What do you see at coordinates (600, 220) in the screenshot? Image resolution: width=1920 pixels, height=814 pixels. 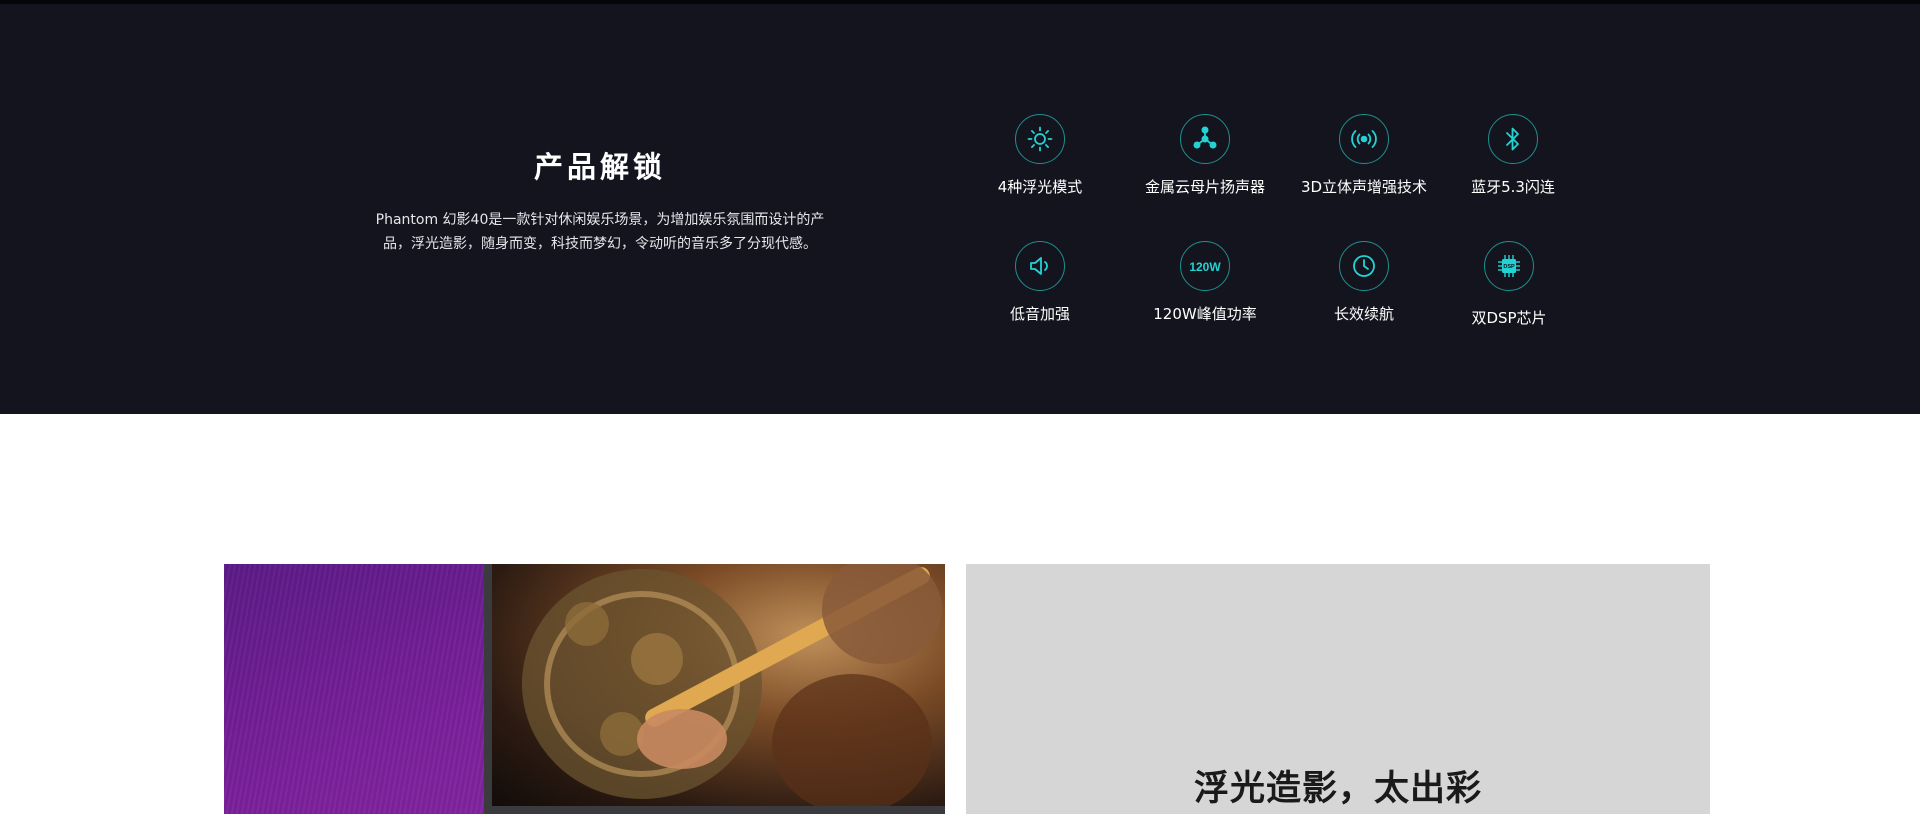 I see `description-line-1: Phantom 幻影40是一款针对休闲娱乐场景，为增加娱乐氛围而设计的产` at bounding box center [600, 220].